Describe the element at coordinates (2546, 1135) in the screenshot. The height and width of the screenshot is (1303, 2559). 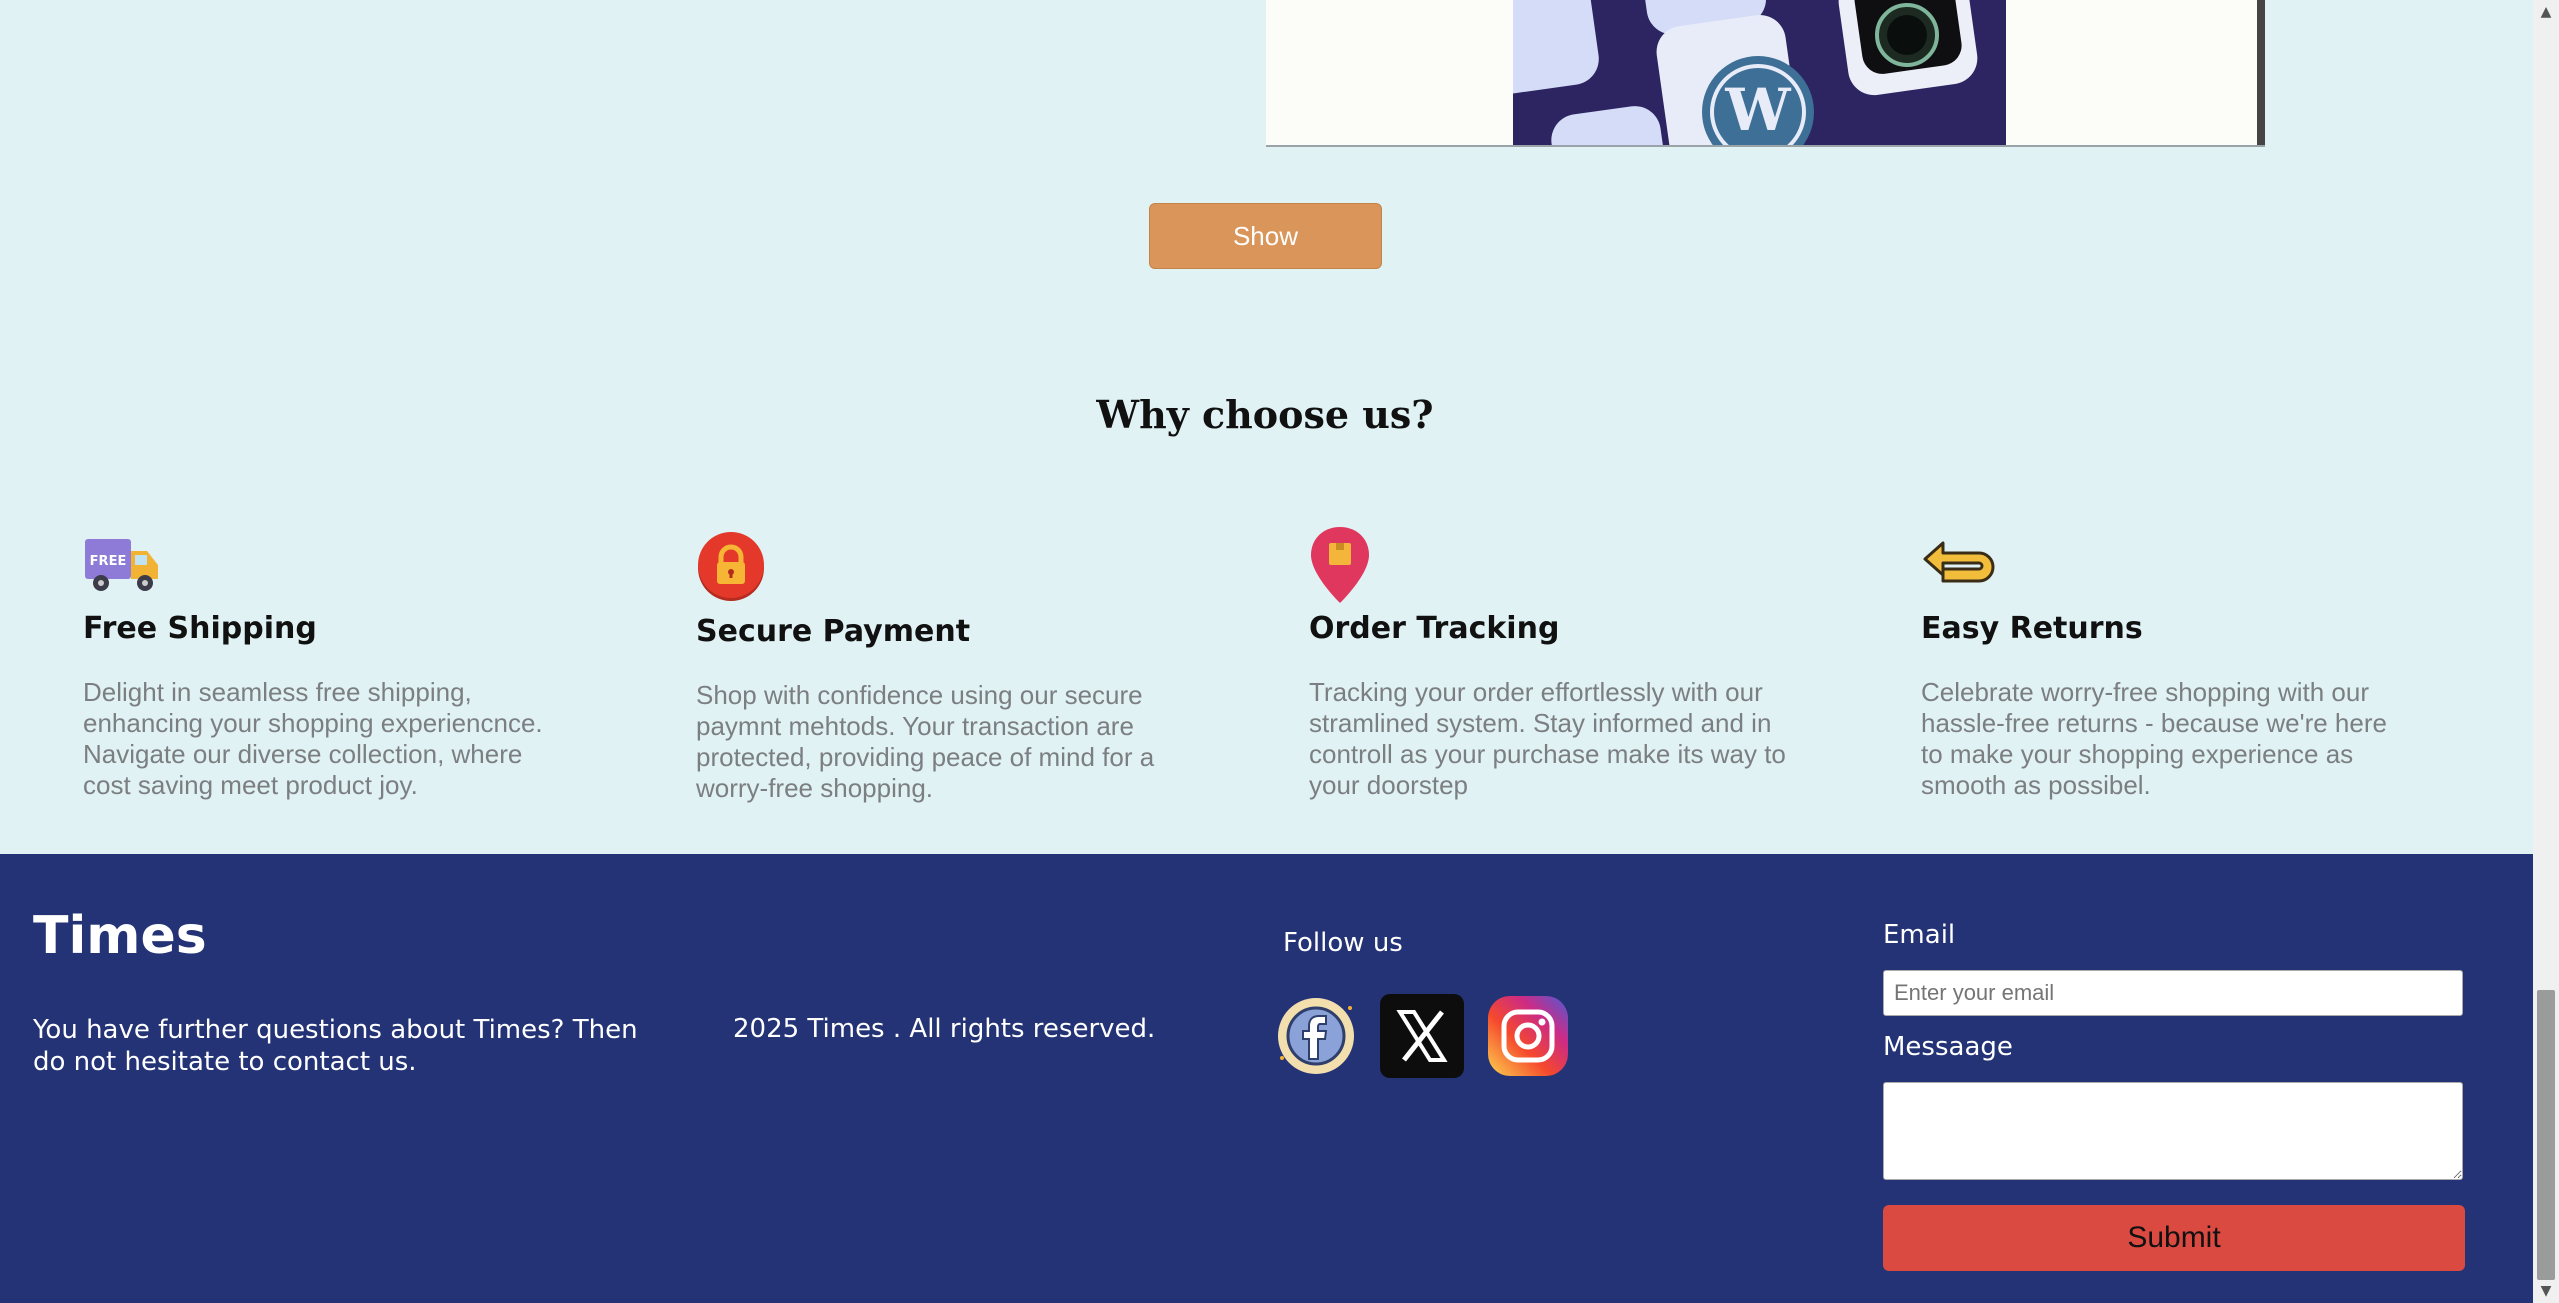
I see `scrollbar-thumb` at that location.